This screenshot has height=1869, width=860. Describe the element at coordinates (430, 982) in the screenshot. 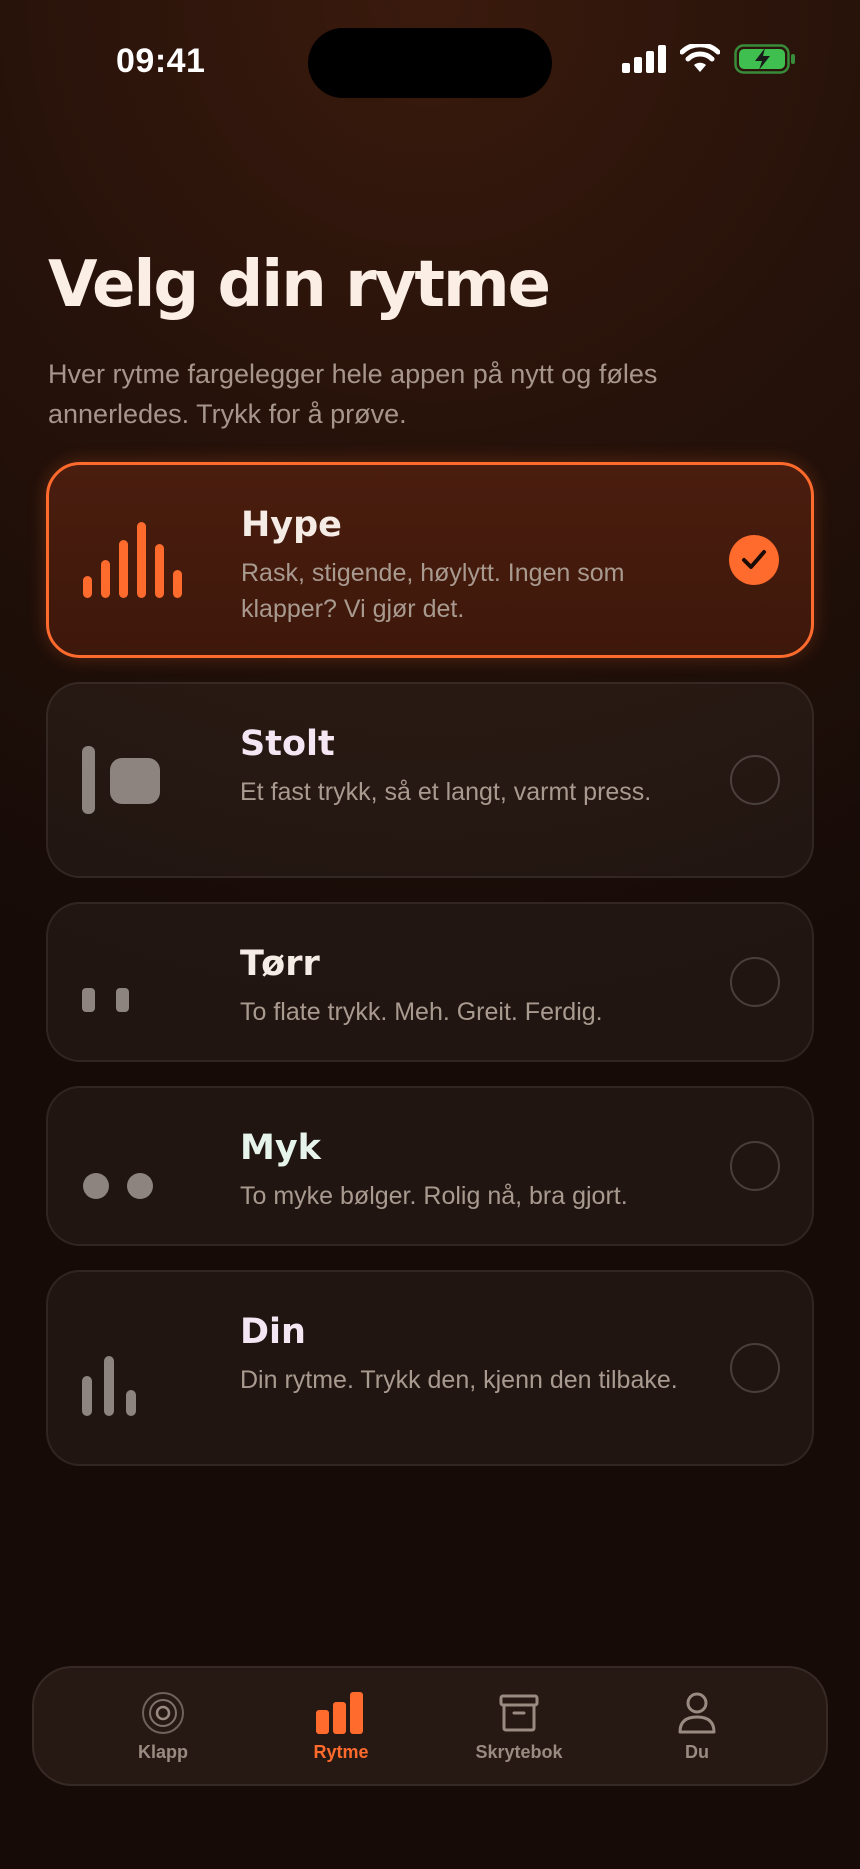

I see `rhythm-card-torr: Tørr To flate trykk. Meh. Greit. Ferdig.` at that location.